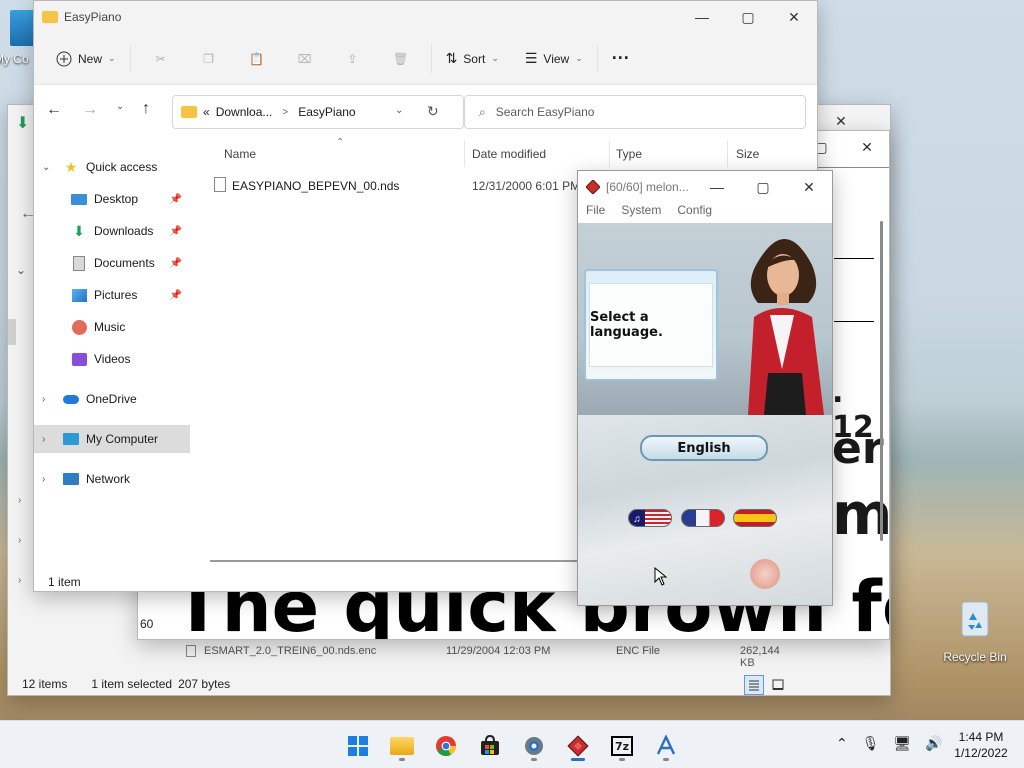 The image size is (1024, 768). I want to click on file-date: 11/29/2004 12:03 PM, so click(498, 651).